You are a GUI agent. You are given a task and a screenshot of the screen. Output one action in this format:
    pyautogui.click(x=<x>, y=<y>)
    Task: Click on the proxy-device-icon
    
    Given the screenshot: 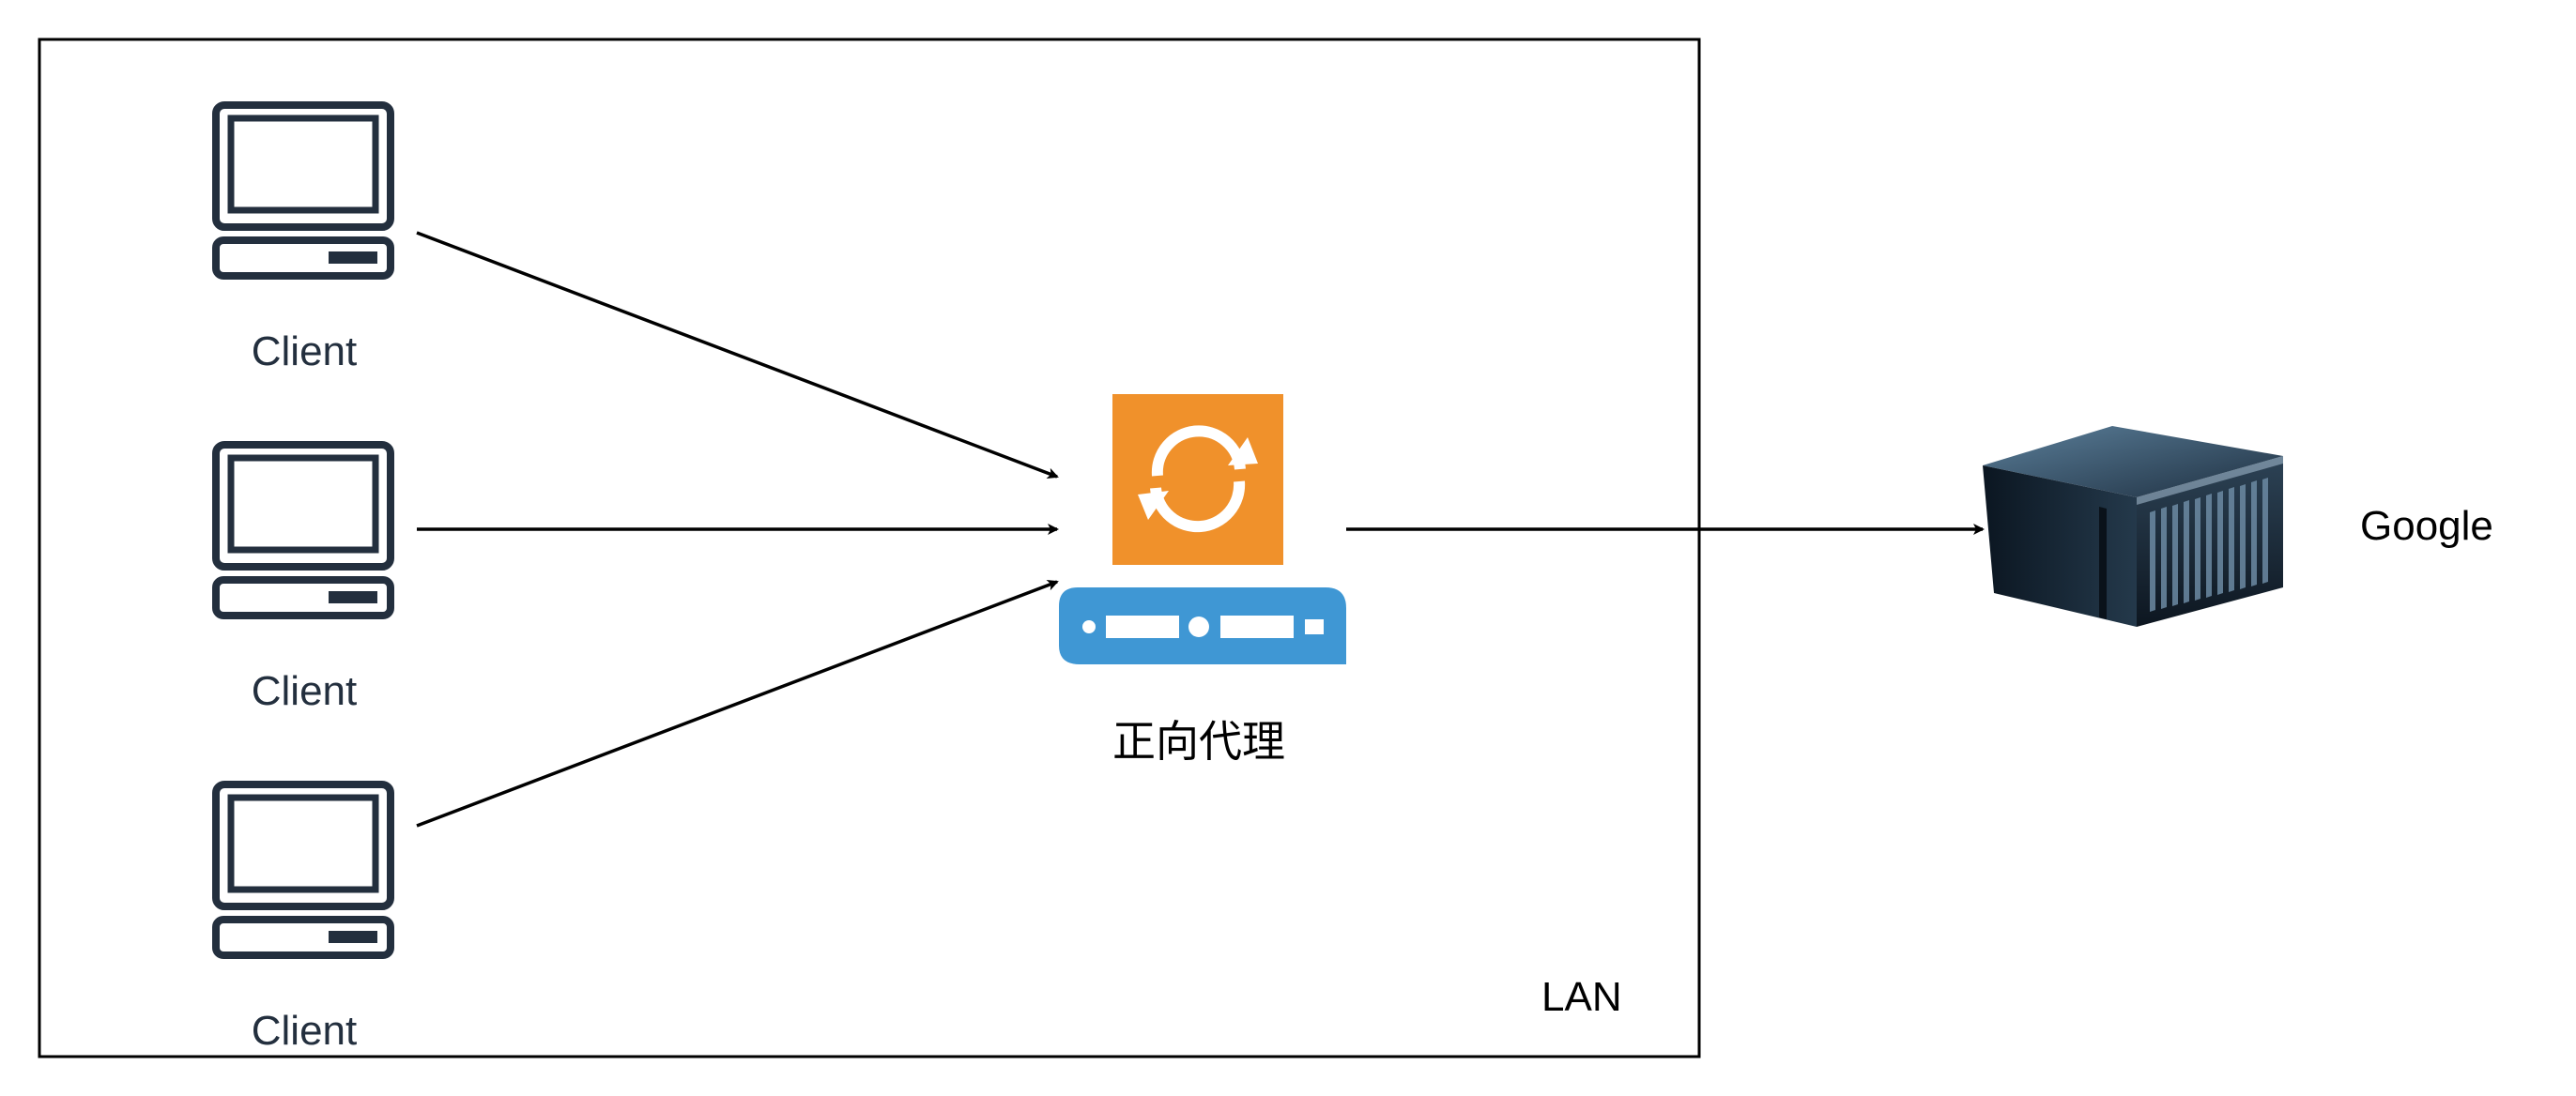 What is the action you would take?
    pyautogui.click(x=1202, y=625)
    